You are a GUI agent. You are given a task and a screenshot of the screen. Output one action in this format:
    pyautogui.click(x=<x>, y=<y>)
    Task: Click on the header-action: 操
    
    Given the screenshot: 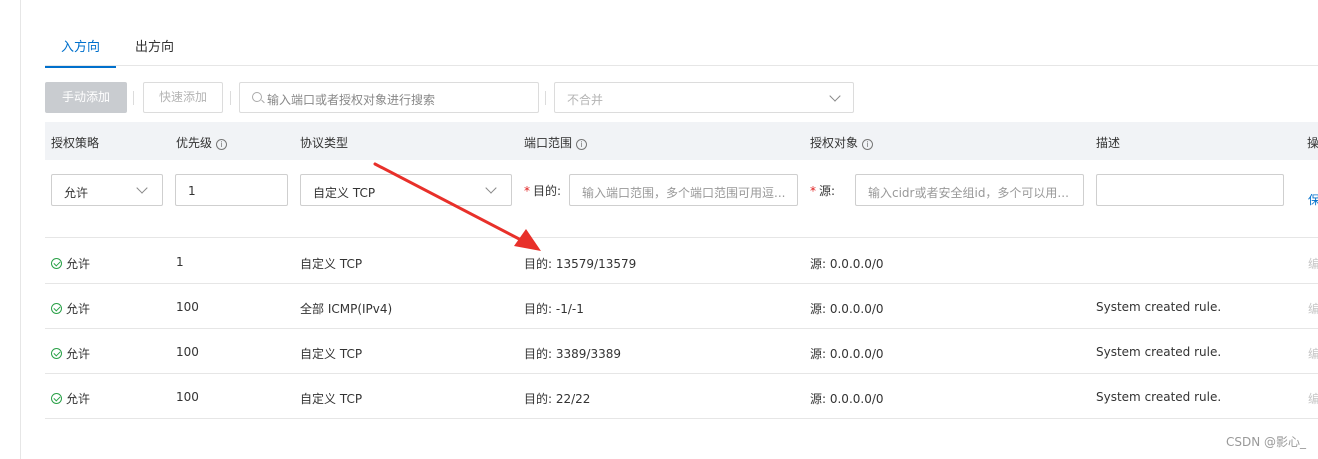 What is the action you would take?
    pyautogui.click(x=1312, y=143)
    